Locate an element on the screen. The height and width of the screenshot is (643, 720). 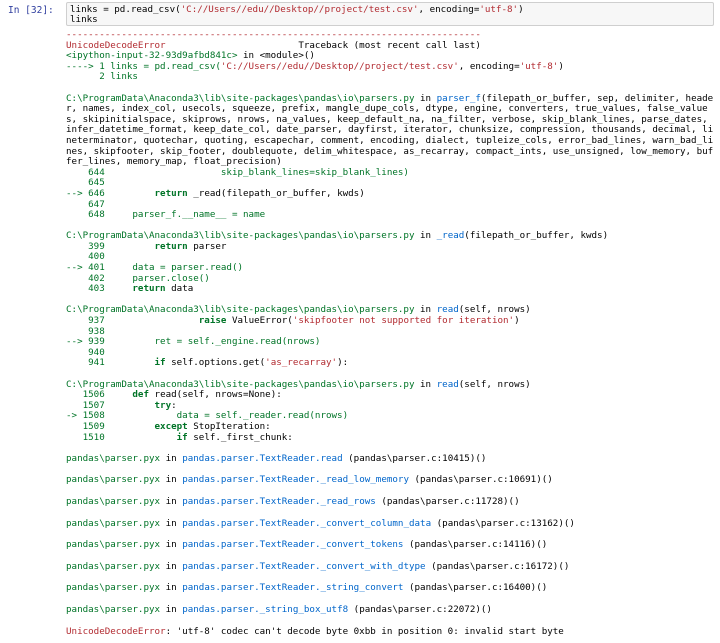
code-keyword: raise is located at coordinates (212, 321).